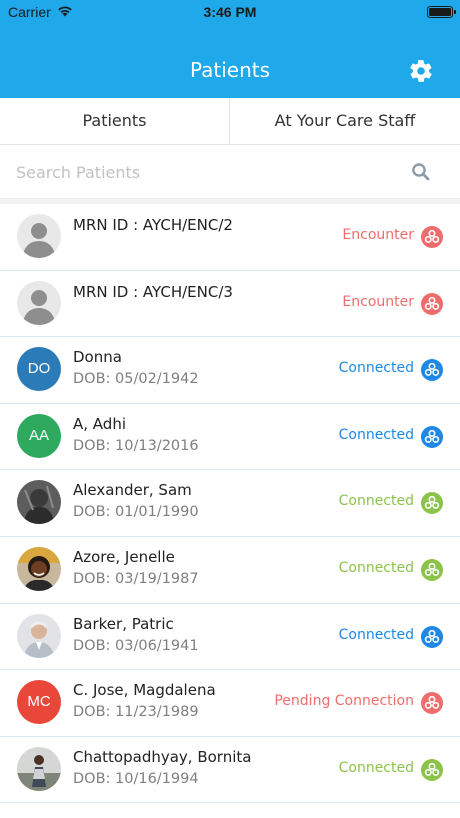  Describe the element at coordinates (230, 437) in the screenshot. I see `patient-row: AA A, Adhi DOB: 10/13/2016 Connected` at that location.